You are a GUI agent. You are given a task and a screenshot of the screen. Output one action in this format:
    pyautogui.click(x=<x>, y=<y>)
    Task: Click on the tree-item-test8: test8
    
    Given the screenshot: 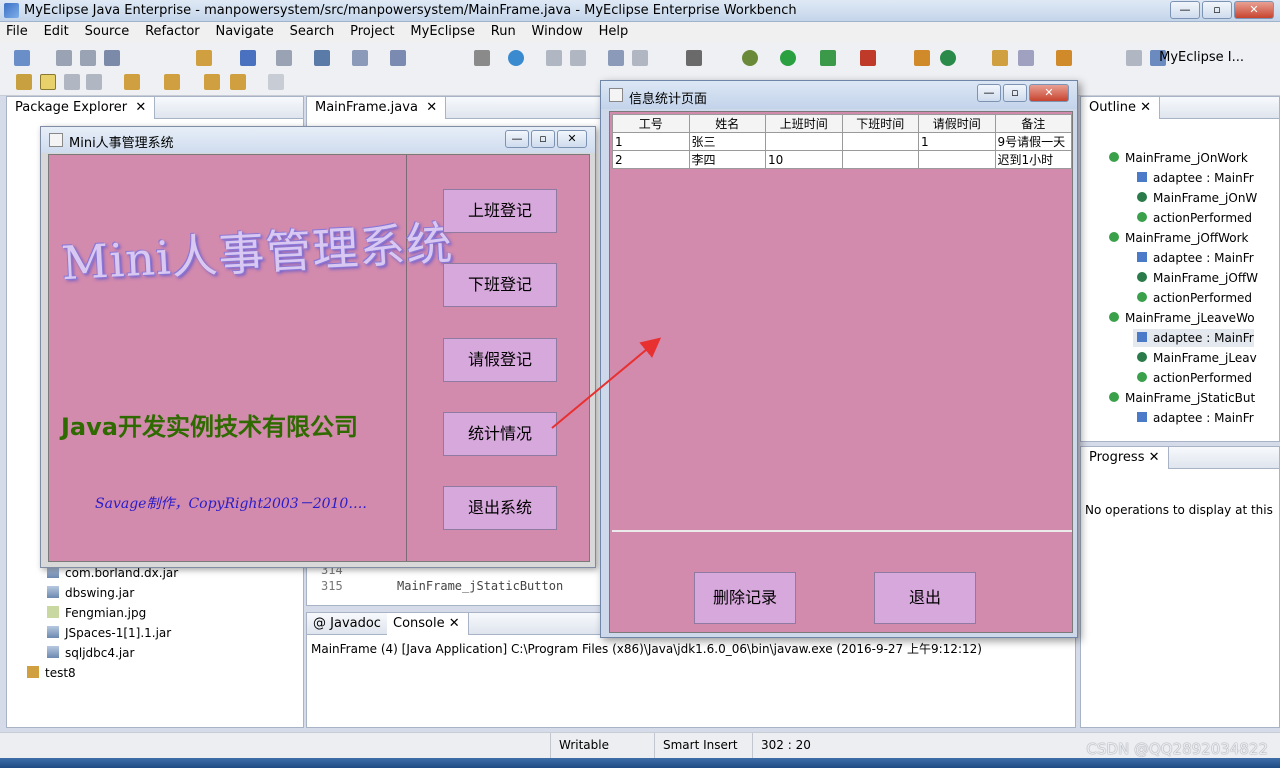 What is the action you would take?
    pyautogui.click(x=51, y=673)
    